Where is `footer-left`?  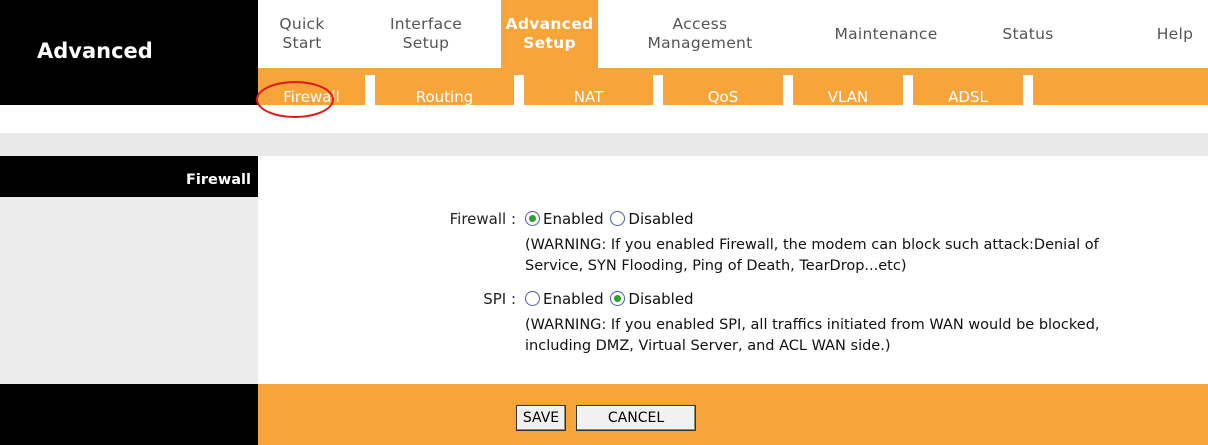
footer-left is located at coordinates (129, 414).